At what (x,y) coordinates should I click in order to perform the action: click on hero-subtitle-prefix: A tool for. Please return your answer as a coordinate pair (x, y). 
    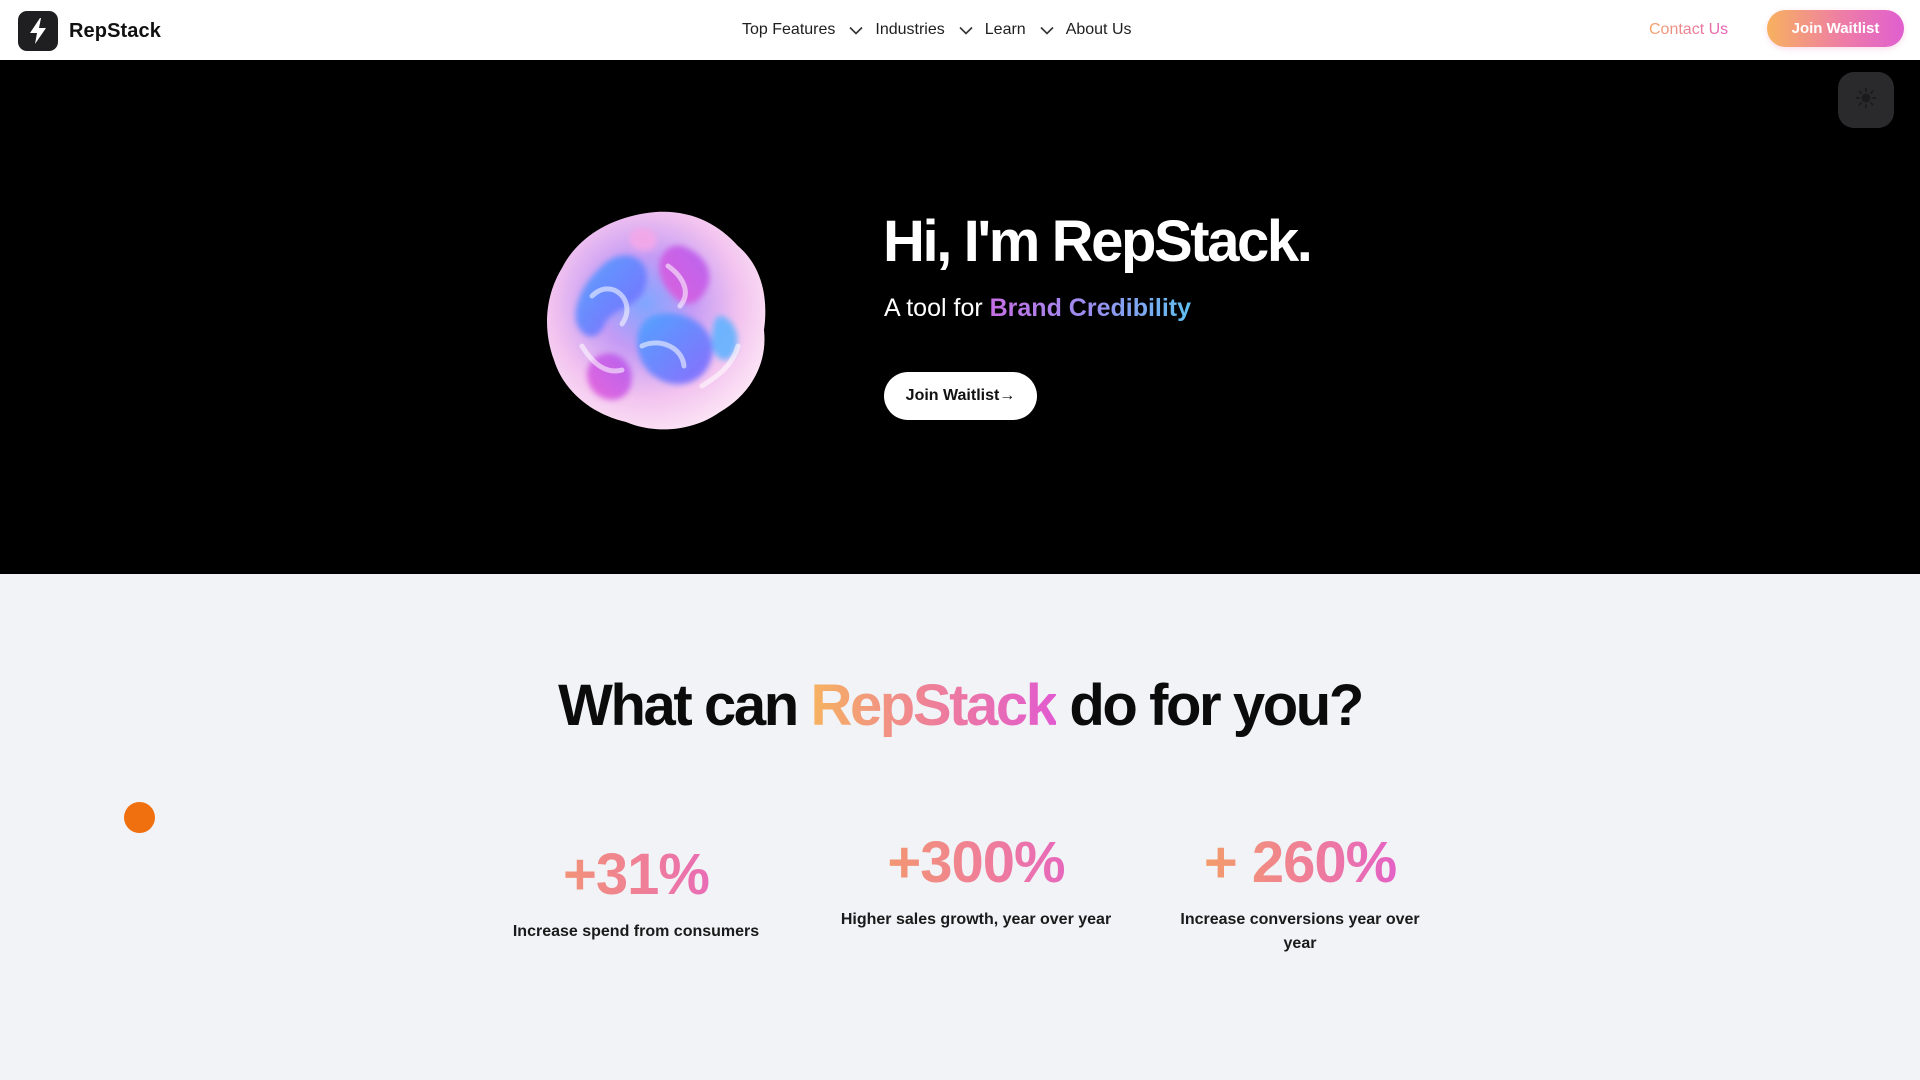
    Looking at the image, I should click on (937, 308).